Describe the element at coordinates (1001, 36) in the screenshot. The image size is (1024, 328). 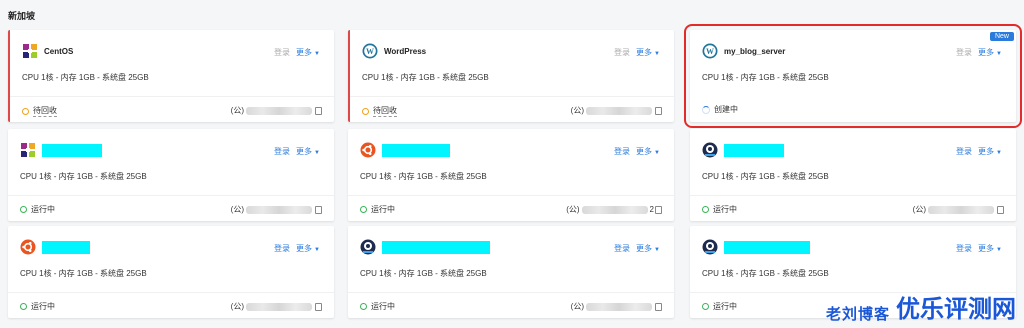
I see `new-badge: New` at that location.